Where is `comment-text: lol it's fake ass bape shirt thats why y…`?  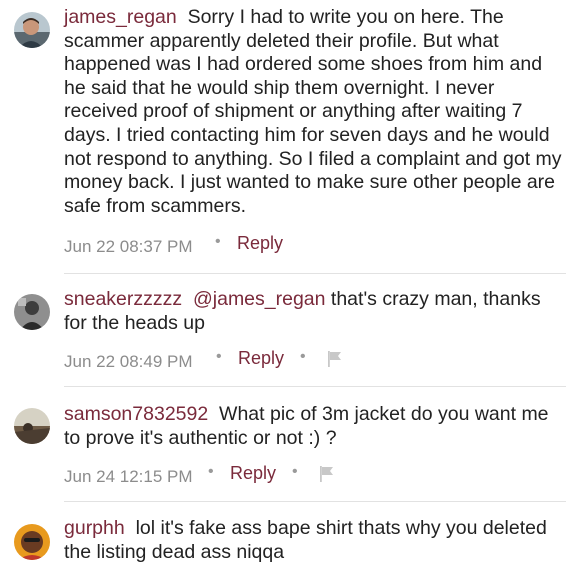 comment-text: lol it's fake ass bape shirt thats why y… is located at coordinates (305, 540).